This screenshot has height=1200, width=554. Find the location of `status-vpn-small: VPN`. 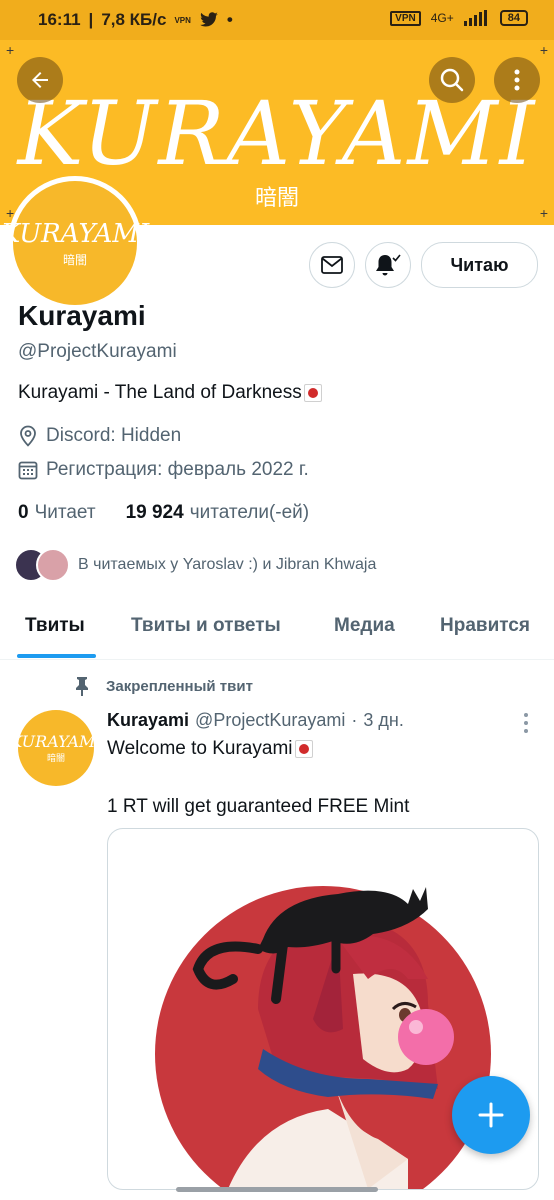

status-vpn-small: VPN is located at coordinates (182, 20).